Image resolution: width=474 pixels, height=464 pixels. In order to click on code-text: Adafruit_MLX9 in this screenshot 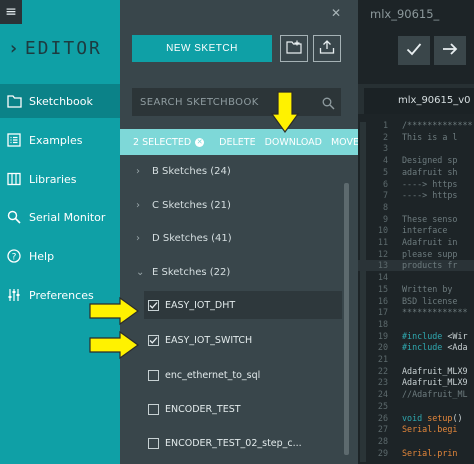, I will do `click(435, 382)`.